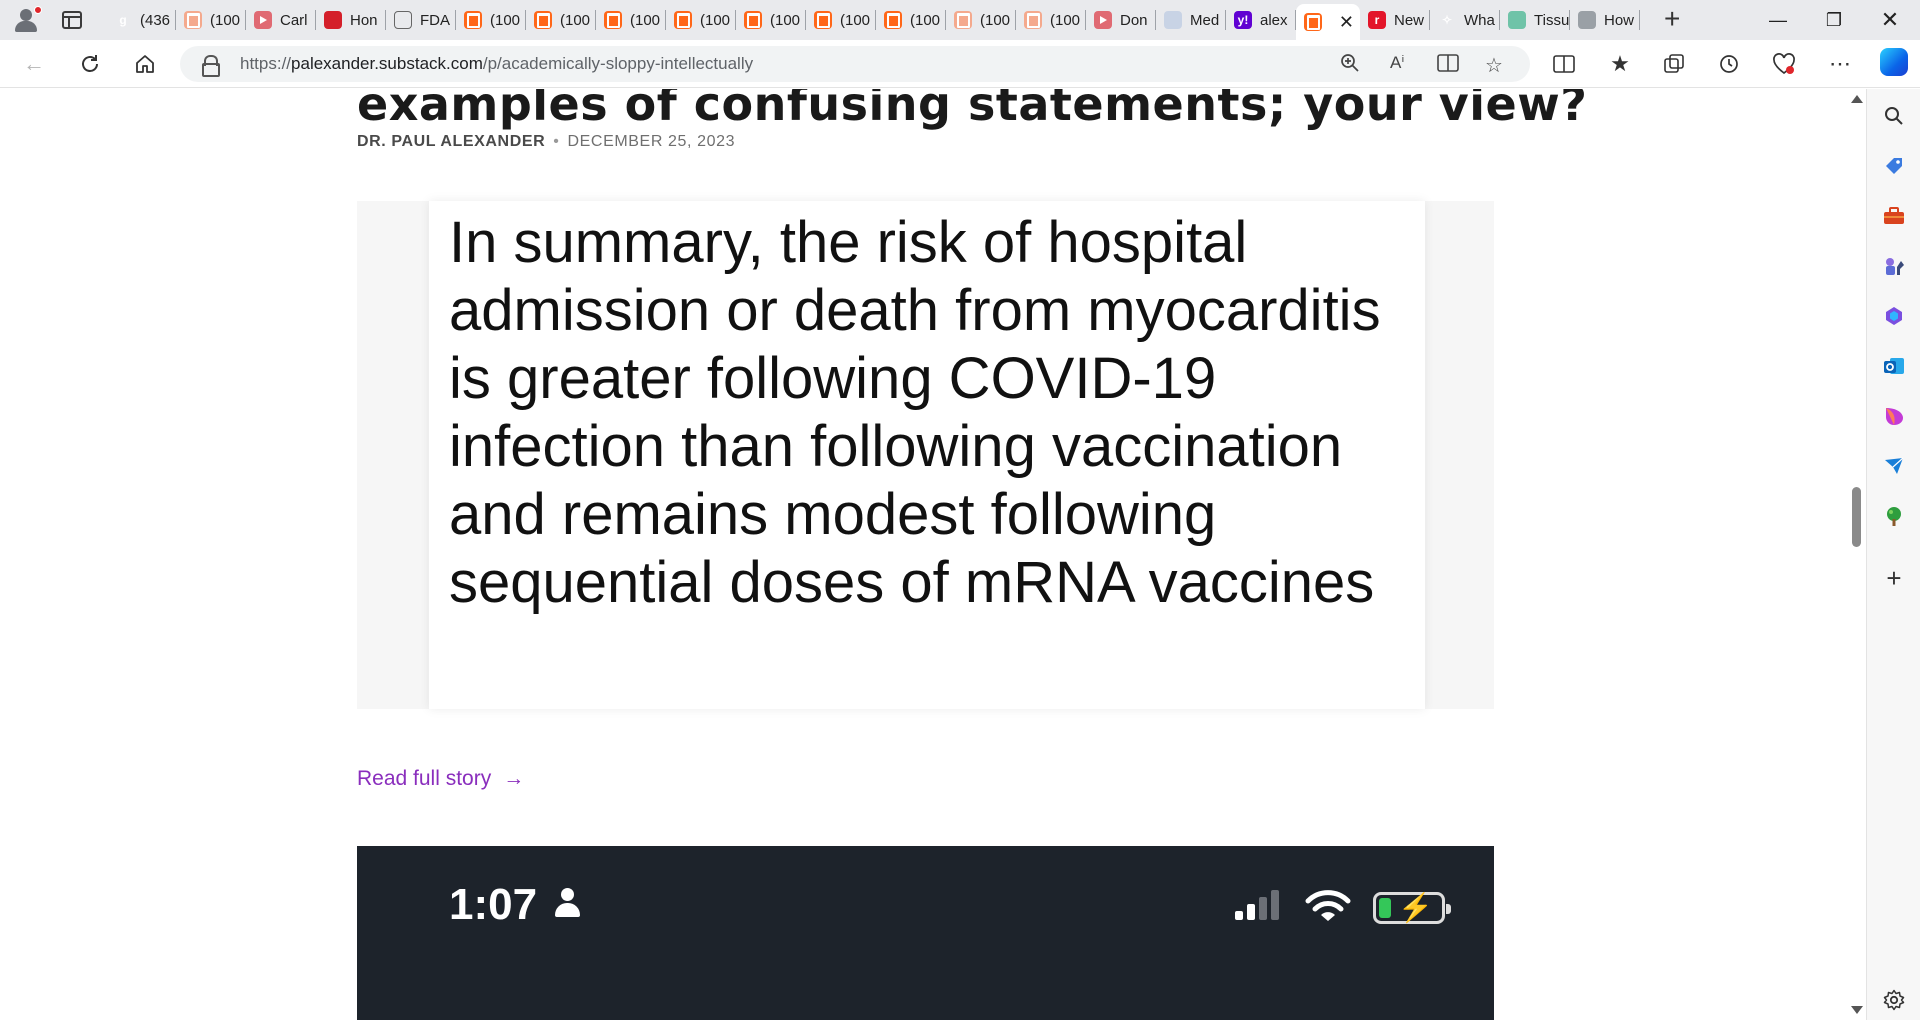  I want to click on back-icon: ←, so click(34, 64).